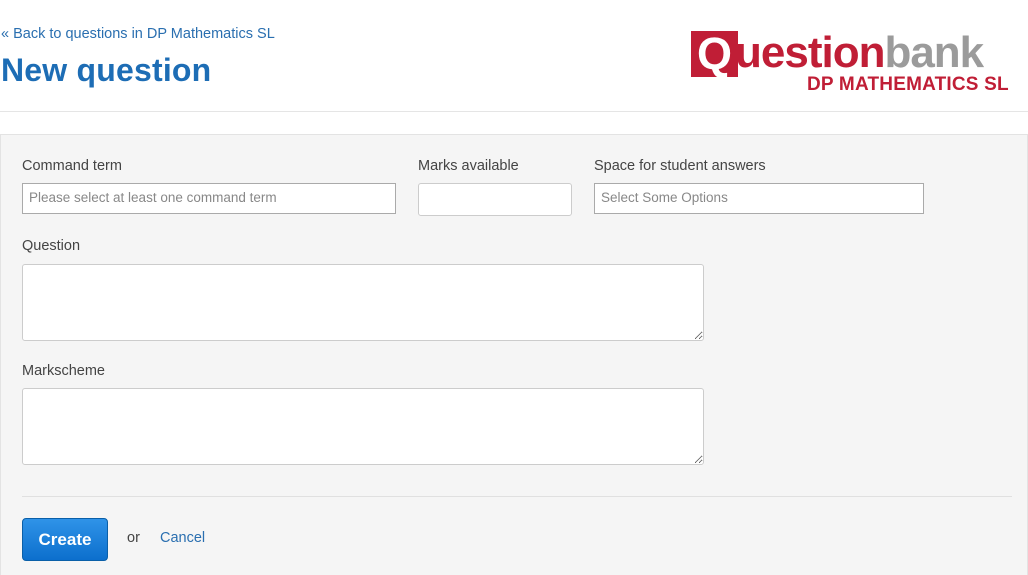  I want to click on command-term-select: Please select at least one command term, so click(209, 198).